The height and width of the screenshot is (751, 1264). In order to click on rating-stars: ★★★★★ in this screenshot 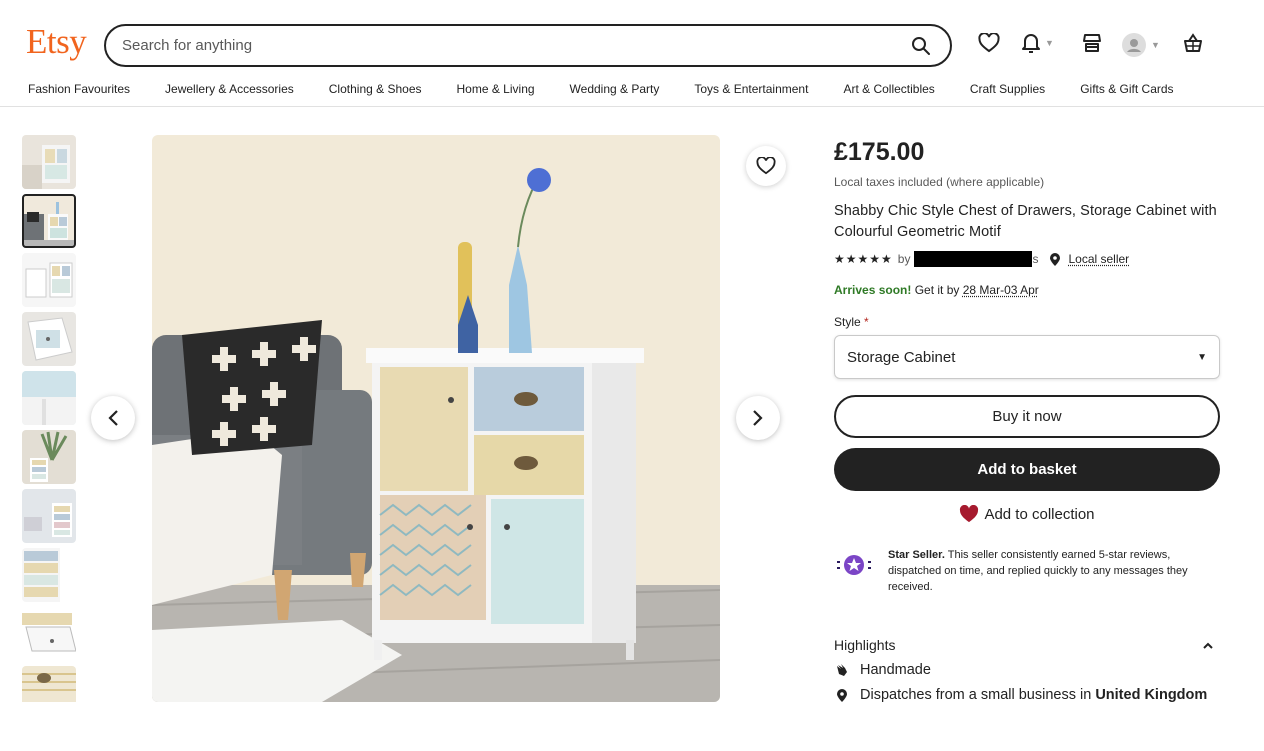, I will do `click(863, 259)`.